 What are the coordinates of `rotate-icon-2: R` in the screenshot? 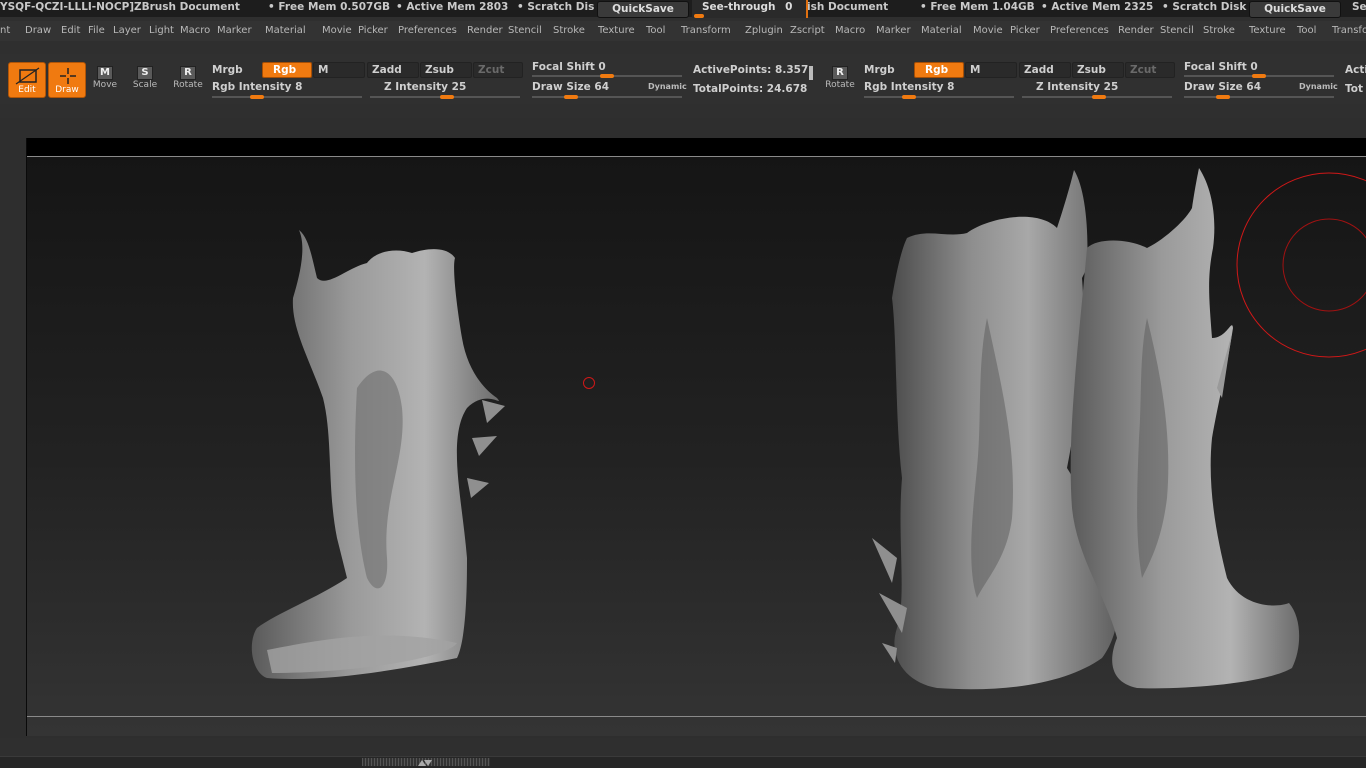 It's located at (840, 73).